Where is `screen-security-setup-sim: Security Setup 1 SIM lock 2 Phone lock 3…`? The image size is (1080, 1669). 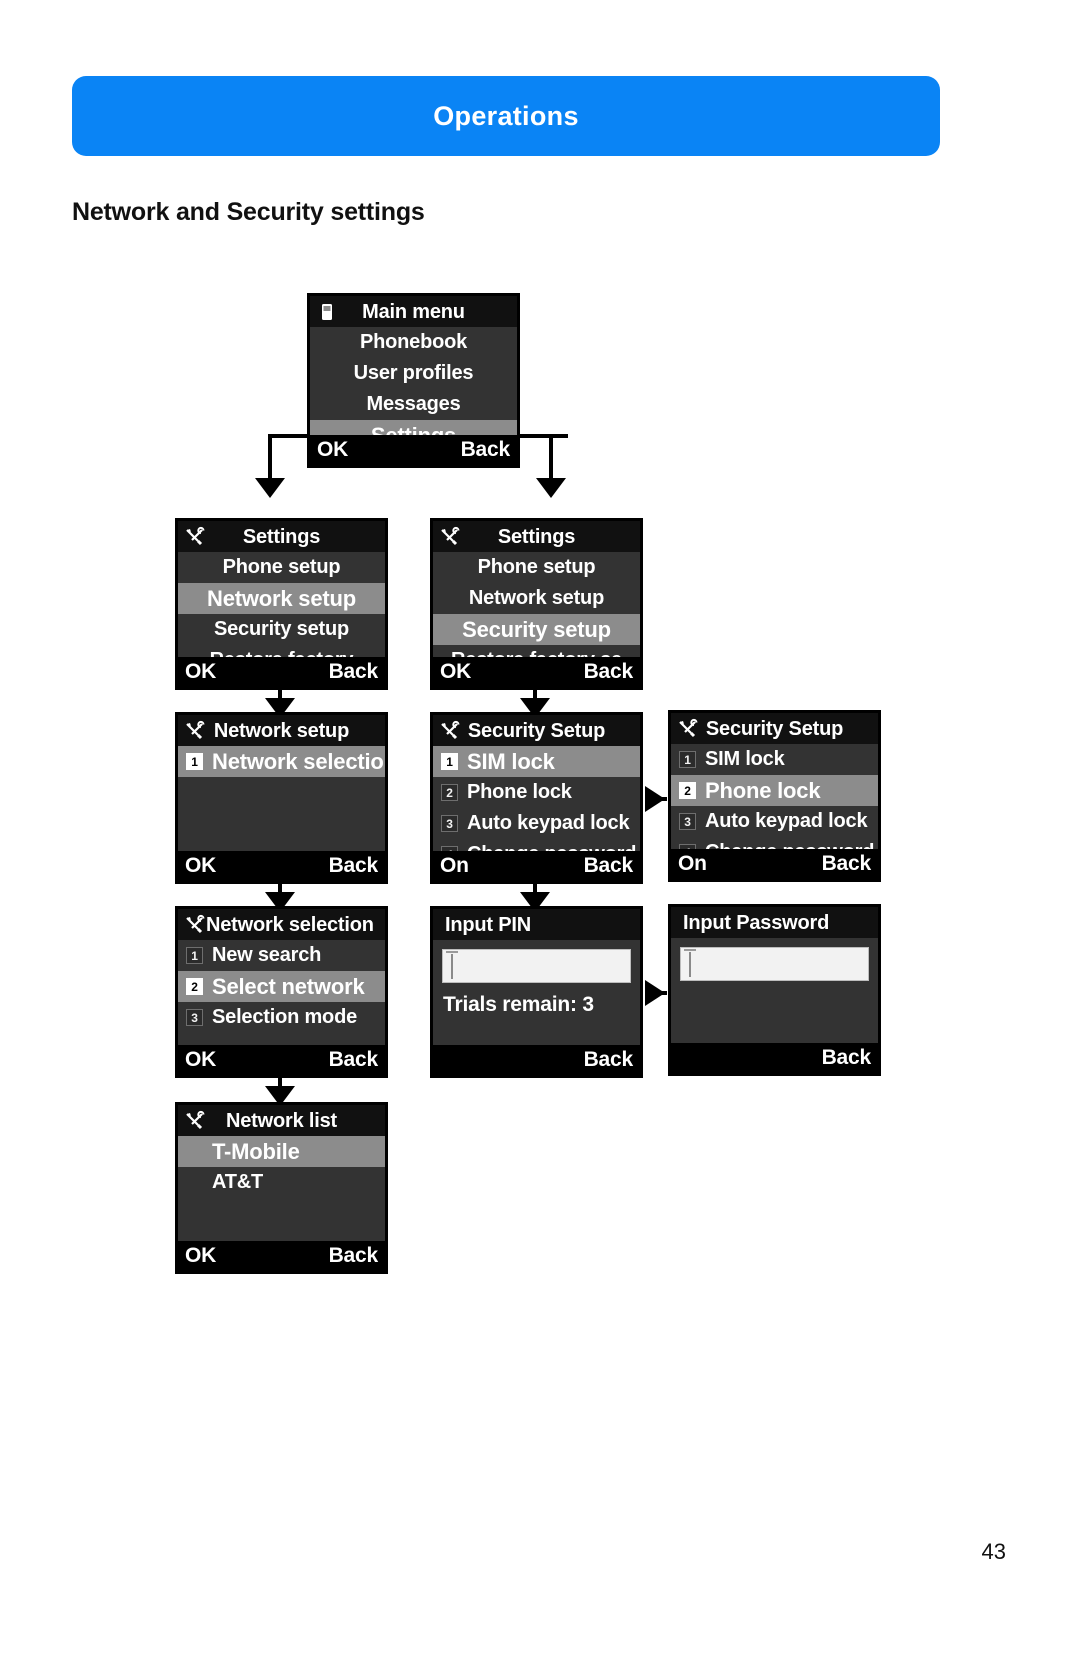 screen-security-setup-sim: Security Setup 1 SIM lock 2 Phone lock 3… is located at coordinates (536, 798).